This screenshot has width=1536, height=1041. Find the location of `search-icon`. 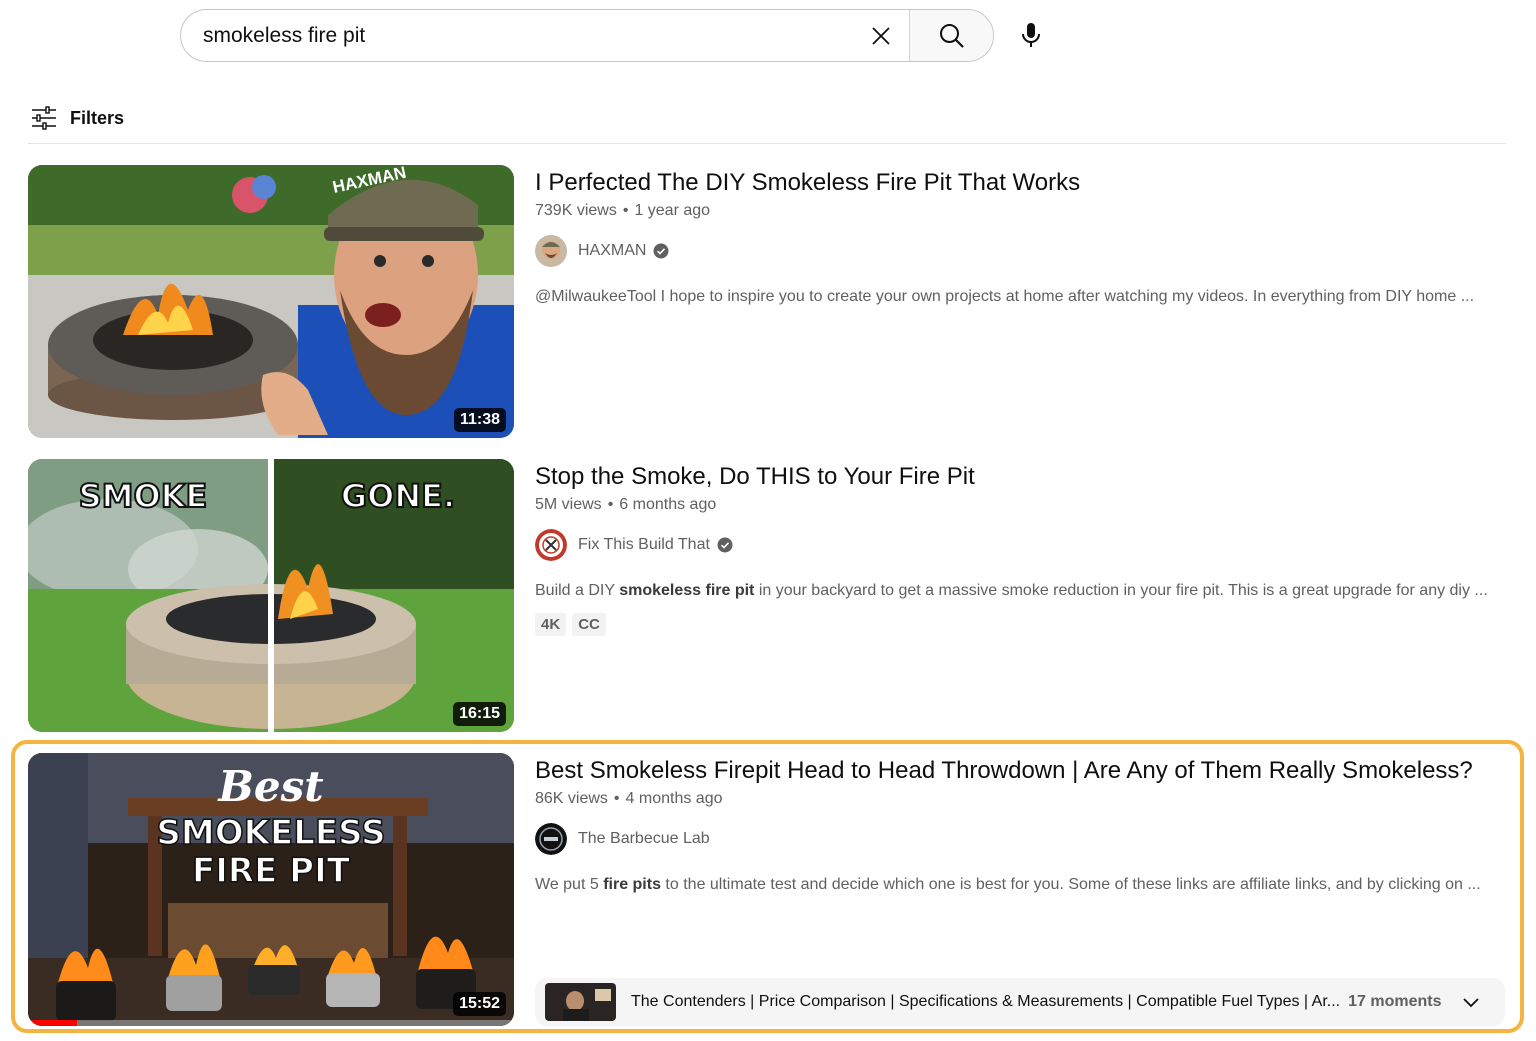

search-icon is located at coordinates (951, 35).